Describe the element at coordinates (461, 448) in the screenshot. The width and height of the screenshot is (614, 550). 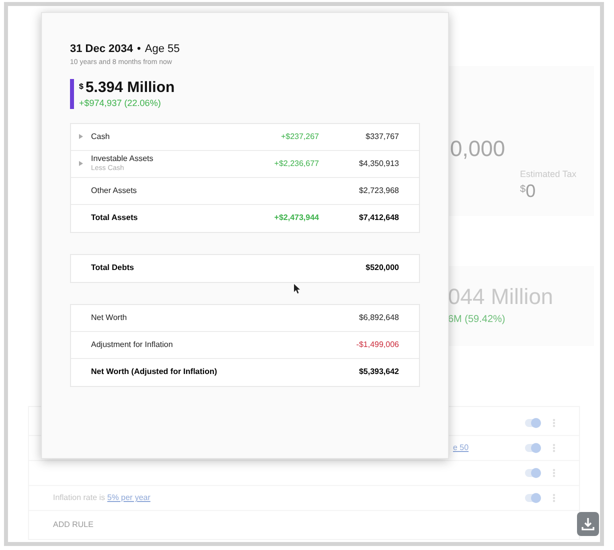
I see `rule-link: e 50` at that location.